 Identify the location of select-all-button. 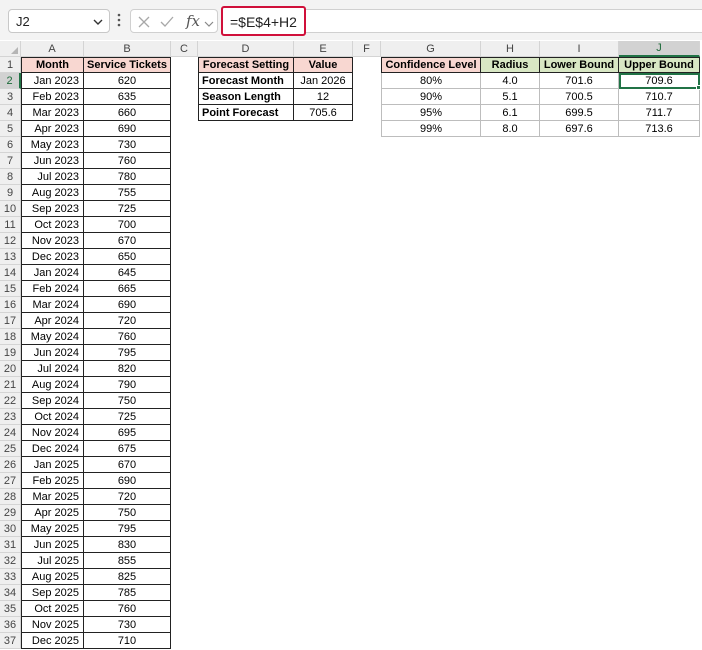
(10, 49).